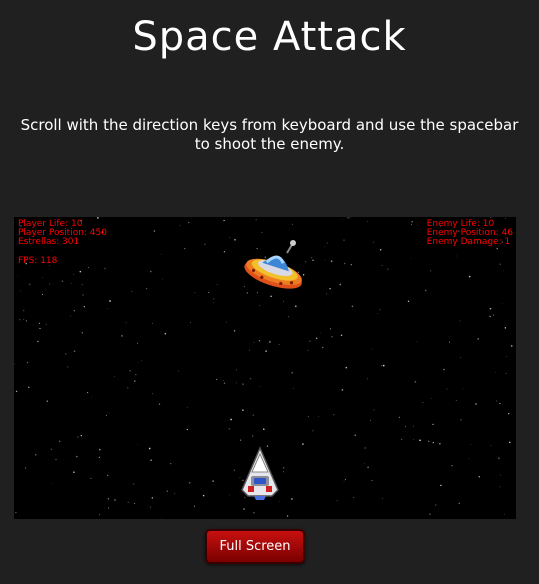  Describe the element at coordinates (255, 546) in the screenshot. I see `fullscreen-button: Full Screen` at that location.